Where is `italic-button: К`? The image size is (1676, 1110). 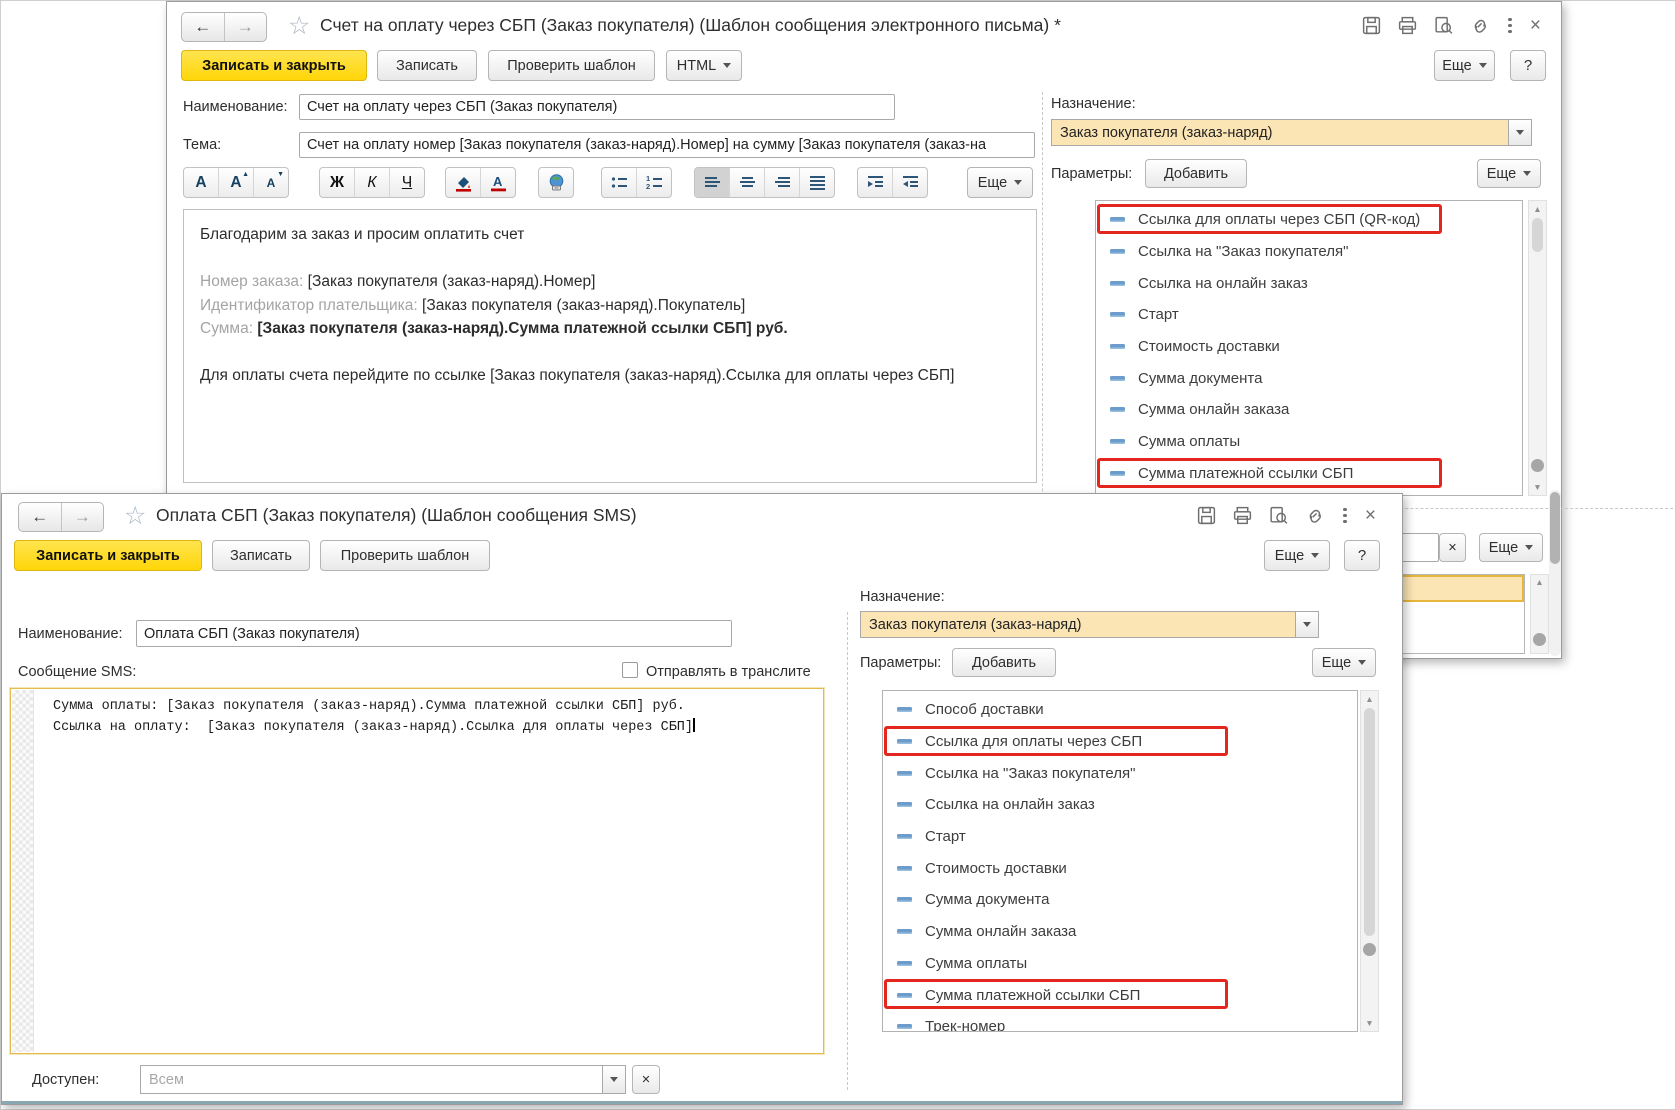 italic-button: К is located at coordinates (372, 182).